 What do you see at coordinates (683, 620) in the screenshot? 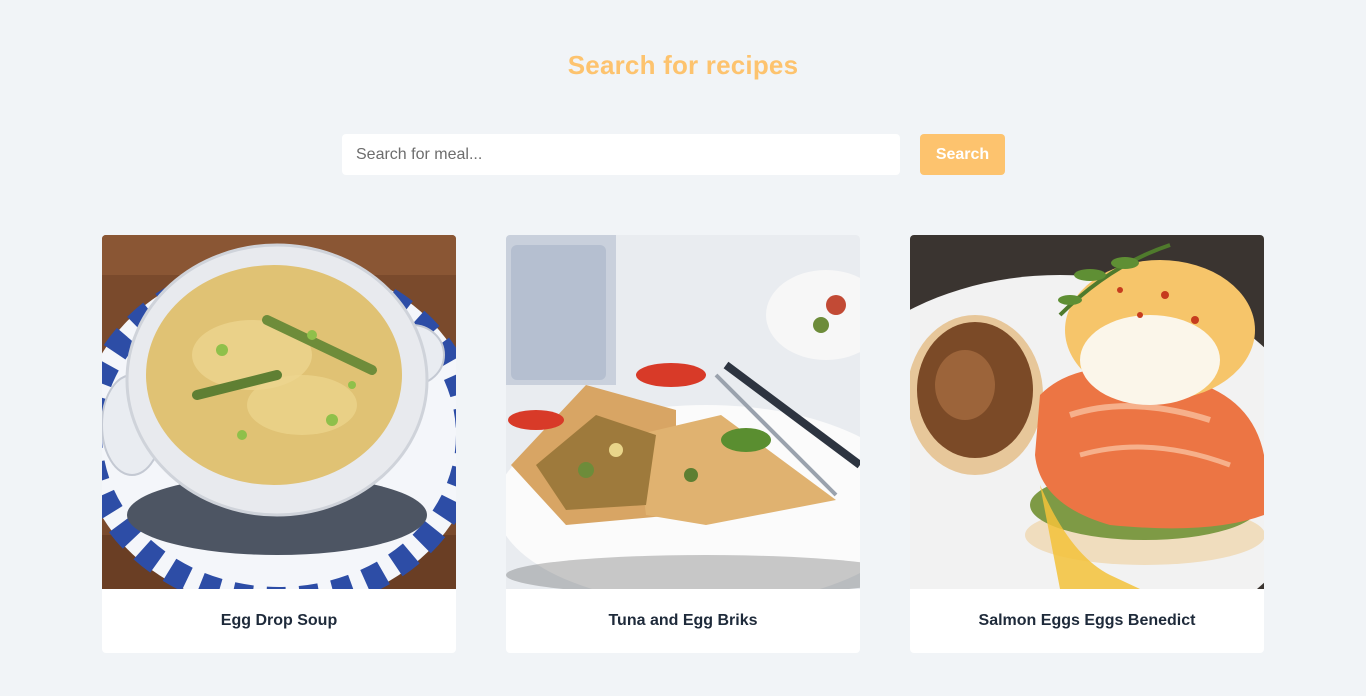
I see `meal-name: Tuna and Egg Briks` at bounding box center [683, 620].